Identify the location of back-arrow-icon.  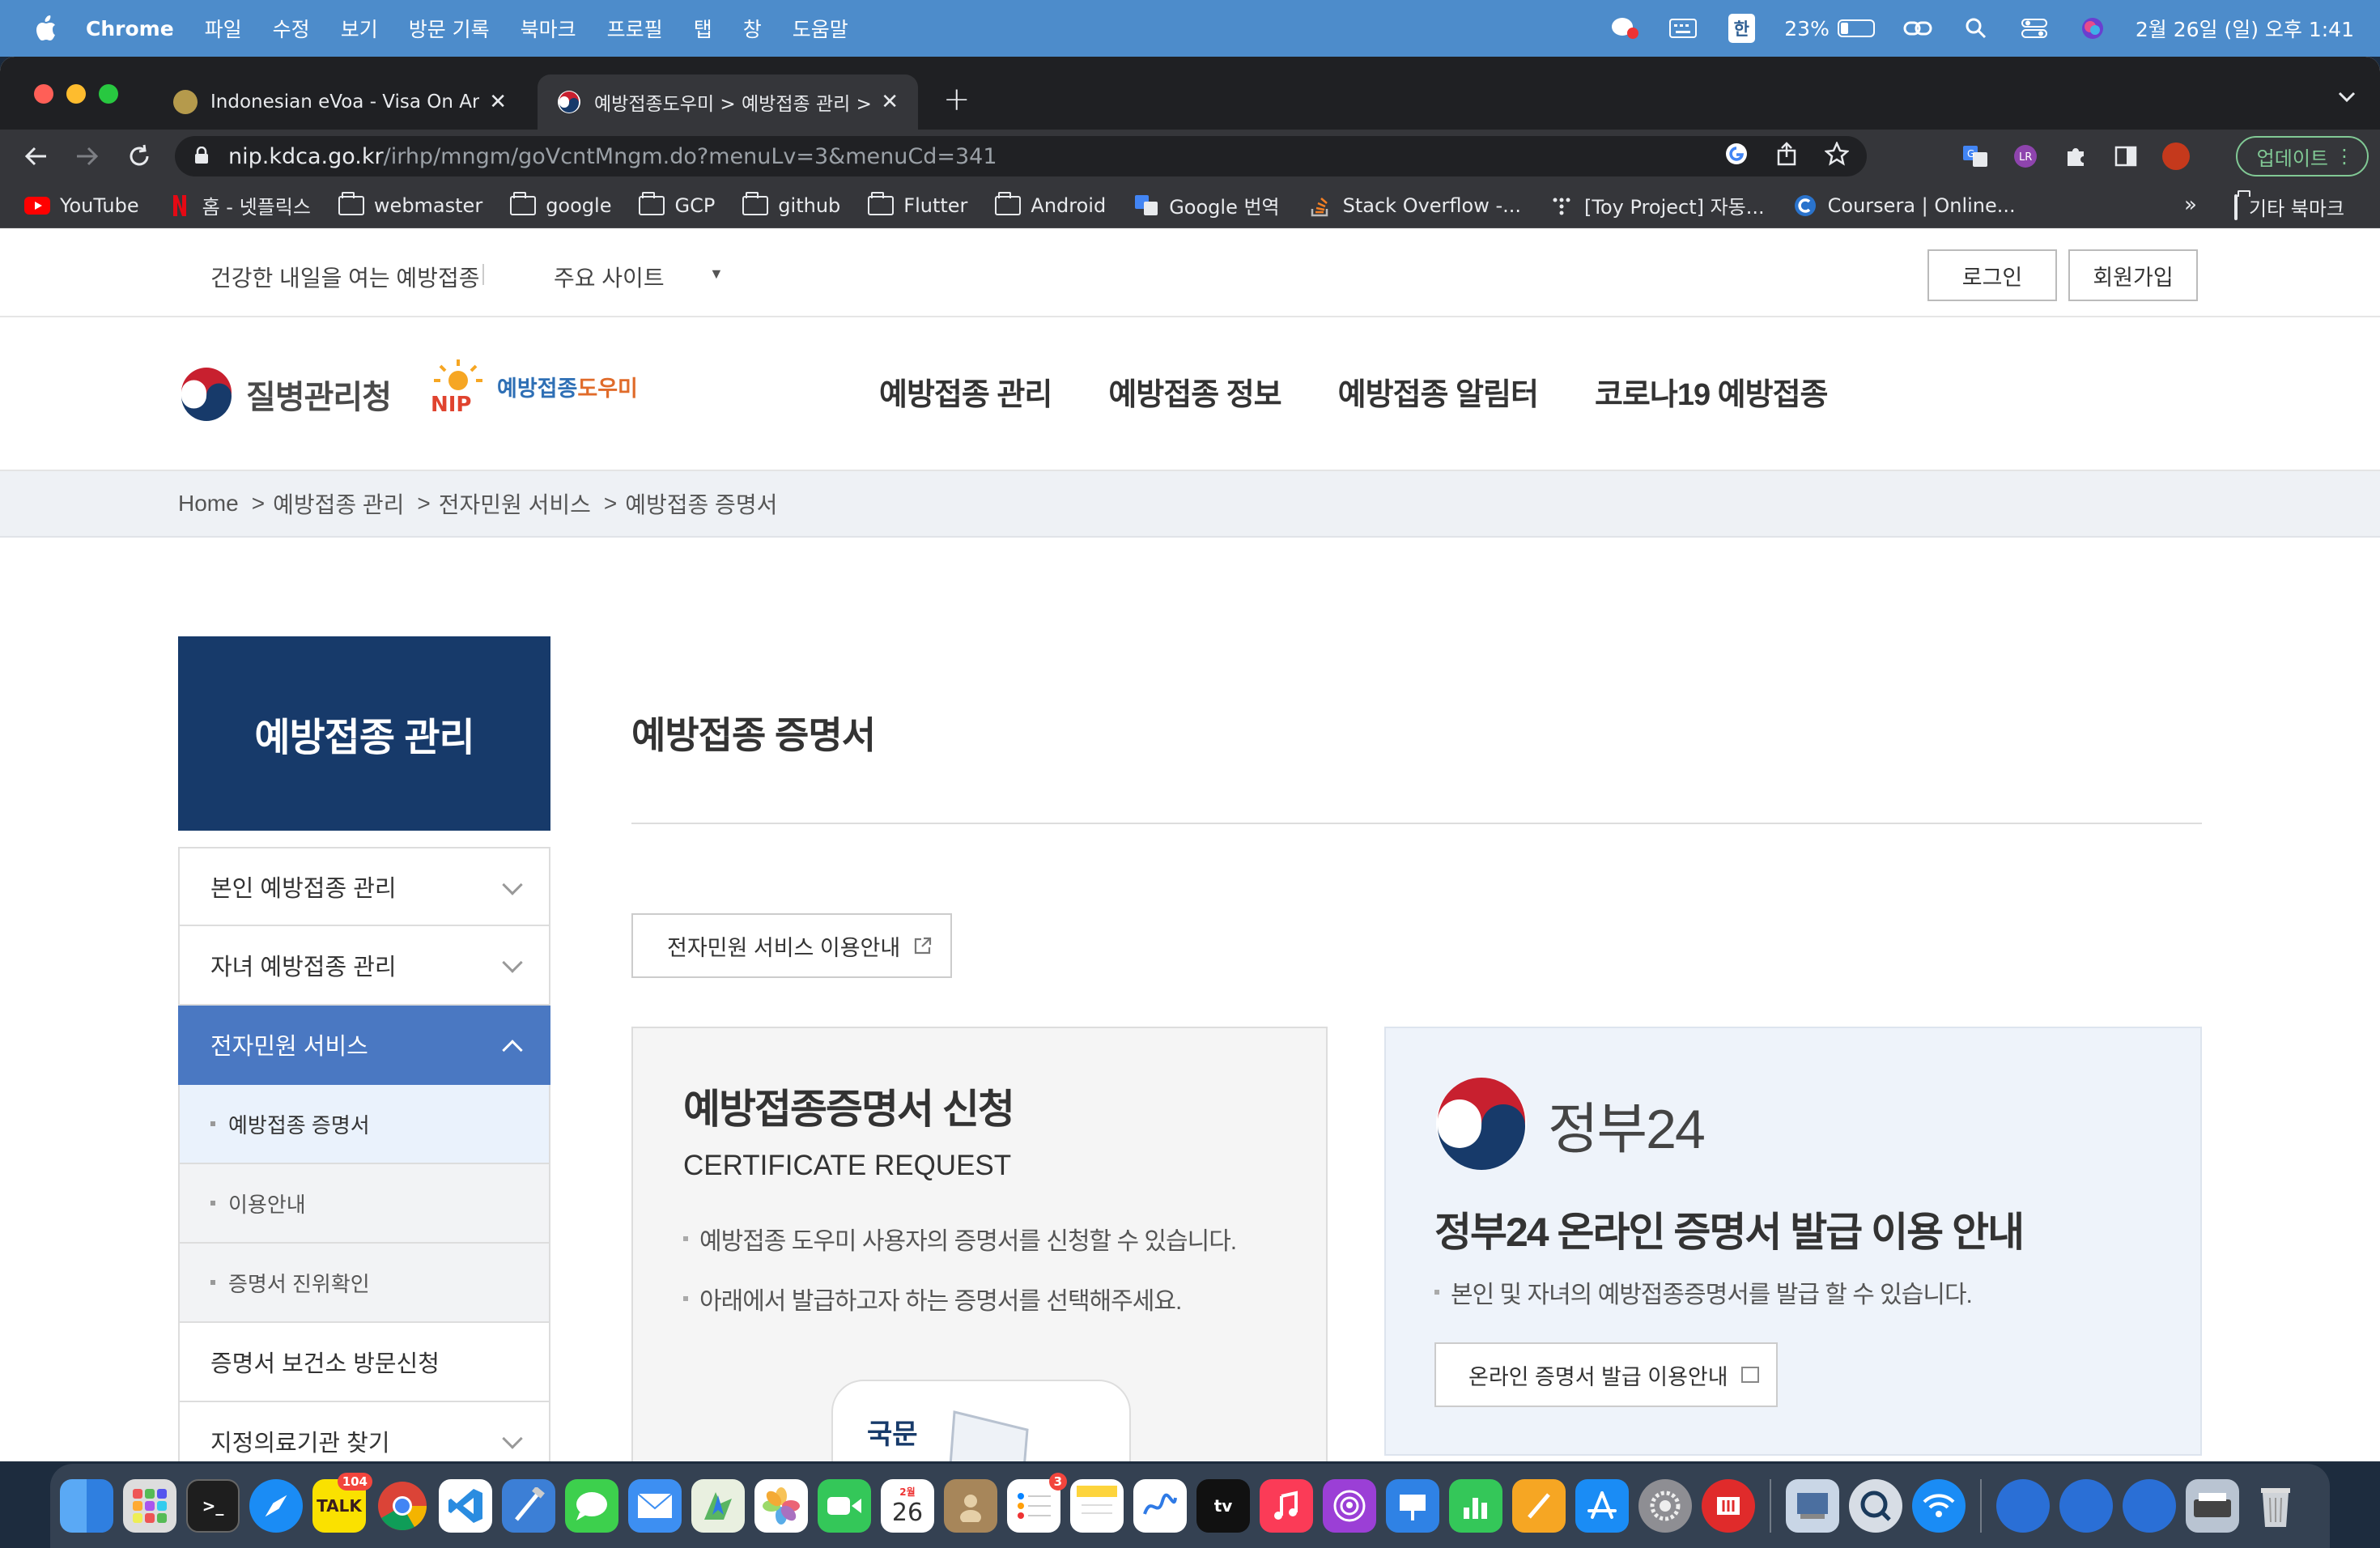
(35, 156).